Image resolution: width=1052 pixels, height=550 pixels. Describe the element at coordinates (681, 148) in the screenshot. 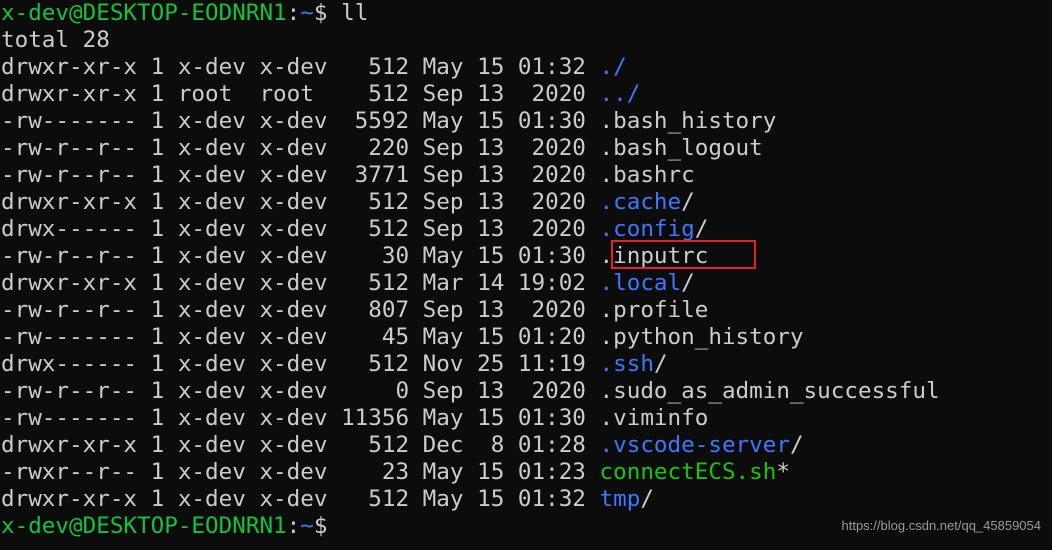

I see `entry-name: .bash_logout` at that location.